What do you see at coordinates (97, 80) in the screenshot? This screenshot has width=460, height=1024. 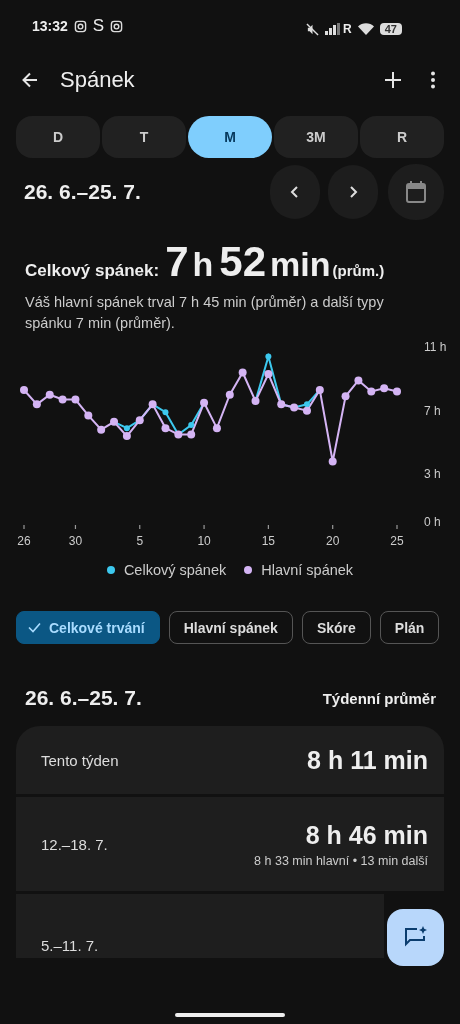 I see `page-title: Spánek` at bounding box center [97, 80].